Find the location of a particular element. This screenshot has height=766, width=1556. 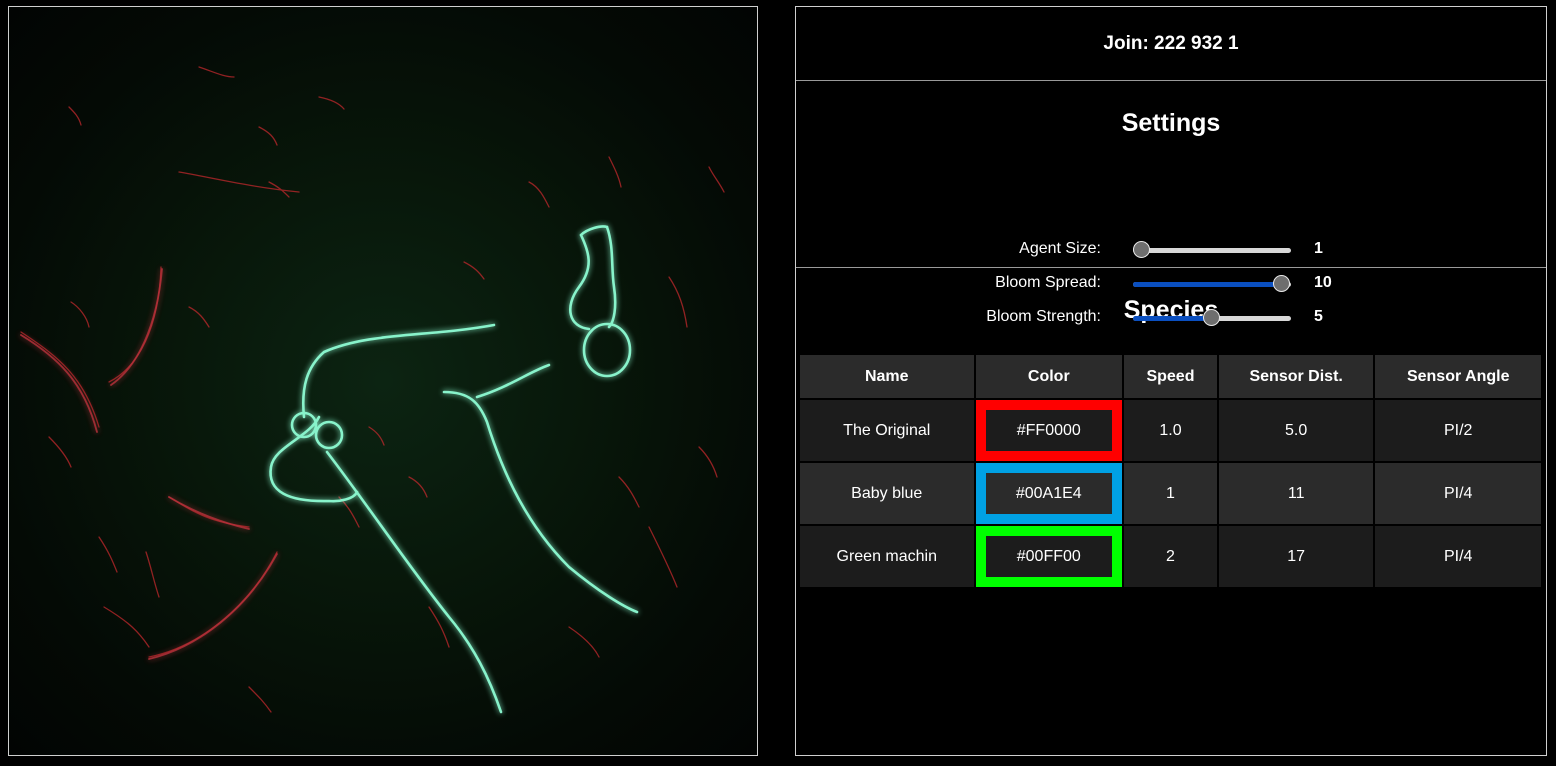

header-sensor-dist: Sensor Dist. is located at coordinates (1296, 376).